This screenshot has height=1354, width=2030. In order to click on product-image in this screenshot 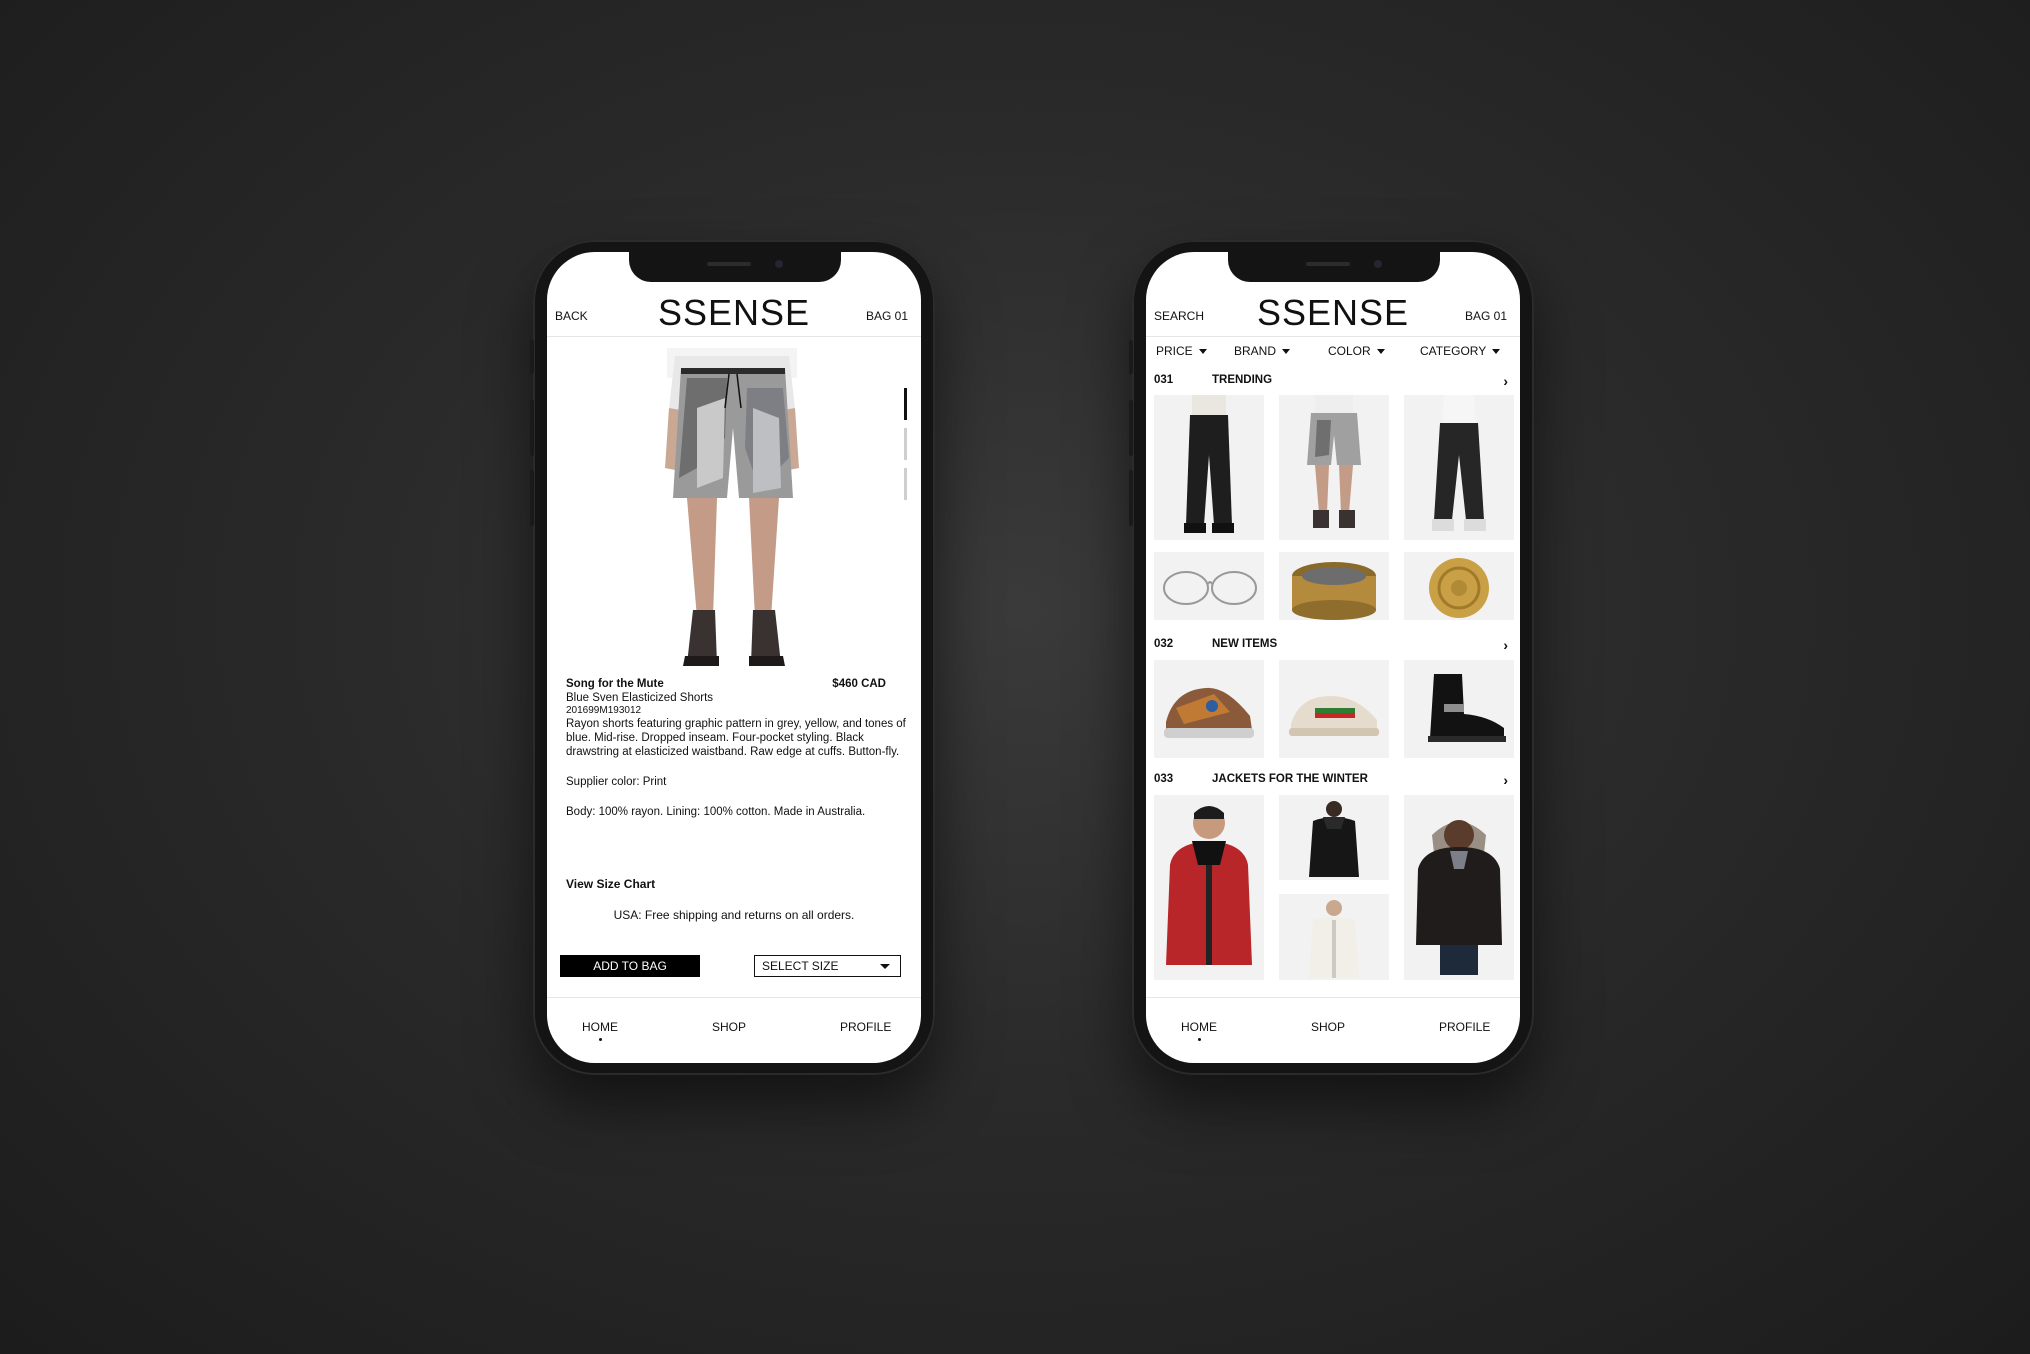, I will do `click(734, 508)`.